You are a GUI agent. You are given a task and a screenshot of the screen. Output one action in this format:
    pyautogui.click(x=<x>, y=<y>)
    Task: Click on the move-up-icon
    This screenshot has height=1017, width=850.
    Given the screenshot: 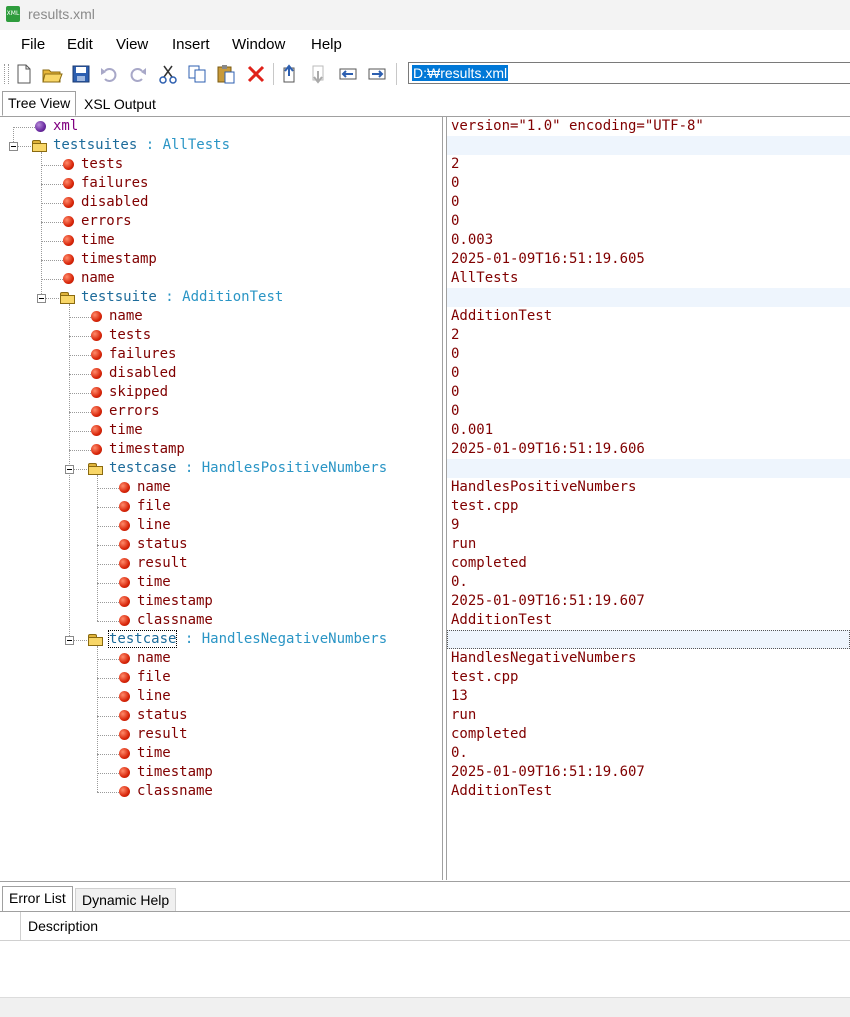 What is the action you would take?
    pyautogui.click(x=290, y=74)
    